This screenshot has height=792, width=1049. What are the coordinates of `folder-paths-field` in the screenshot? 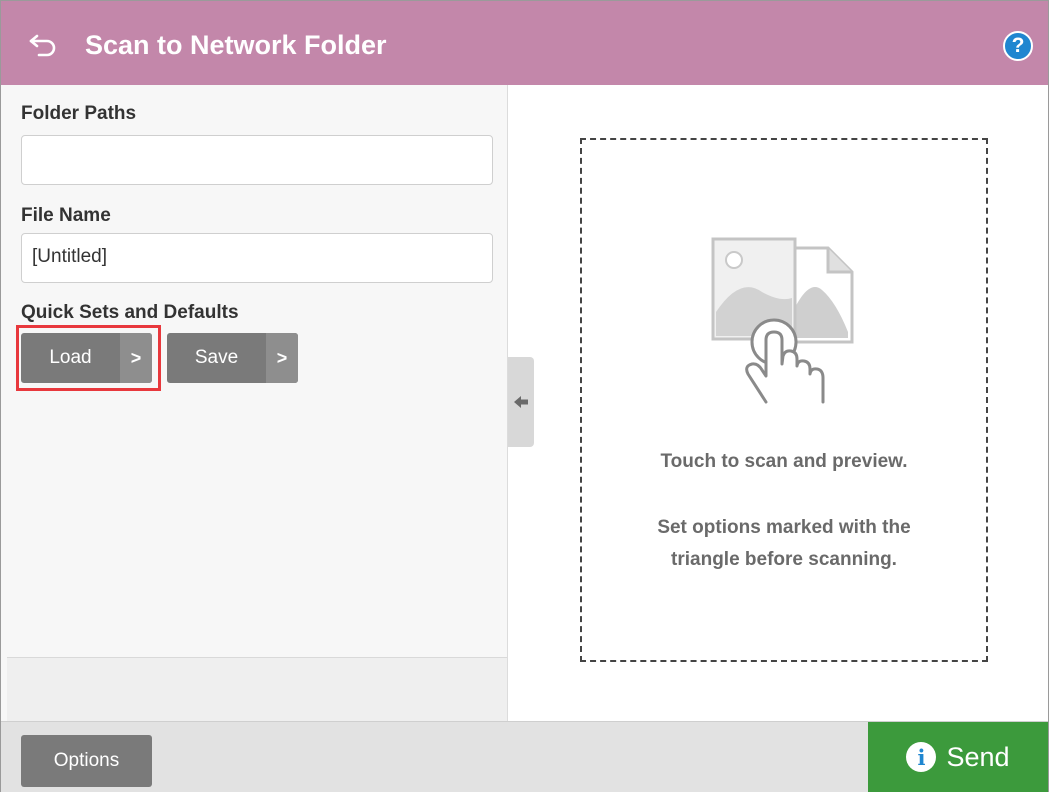 It's located at (257, 160).